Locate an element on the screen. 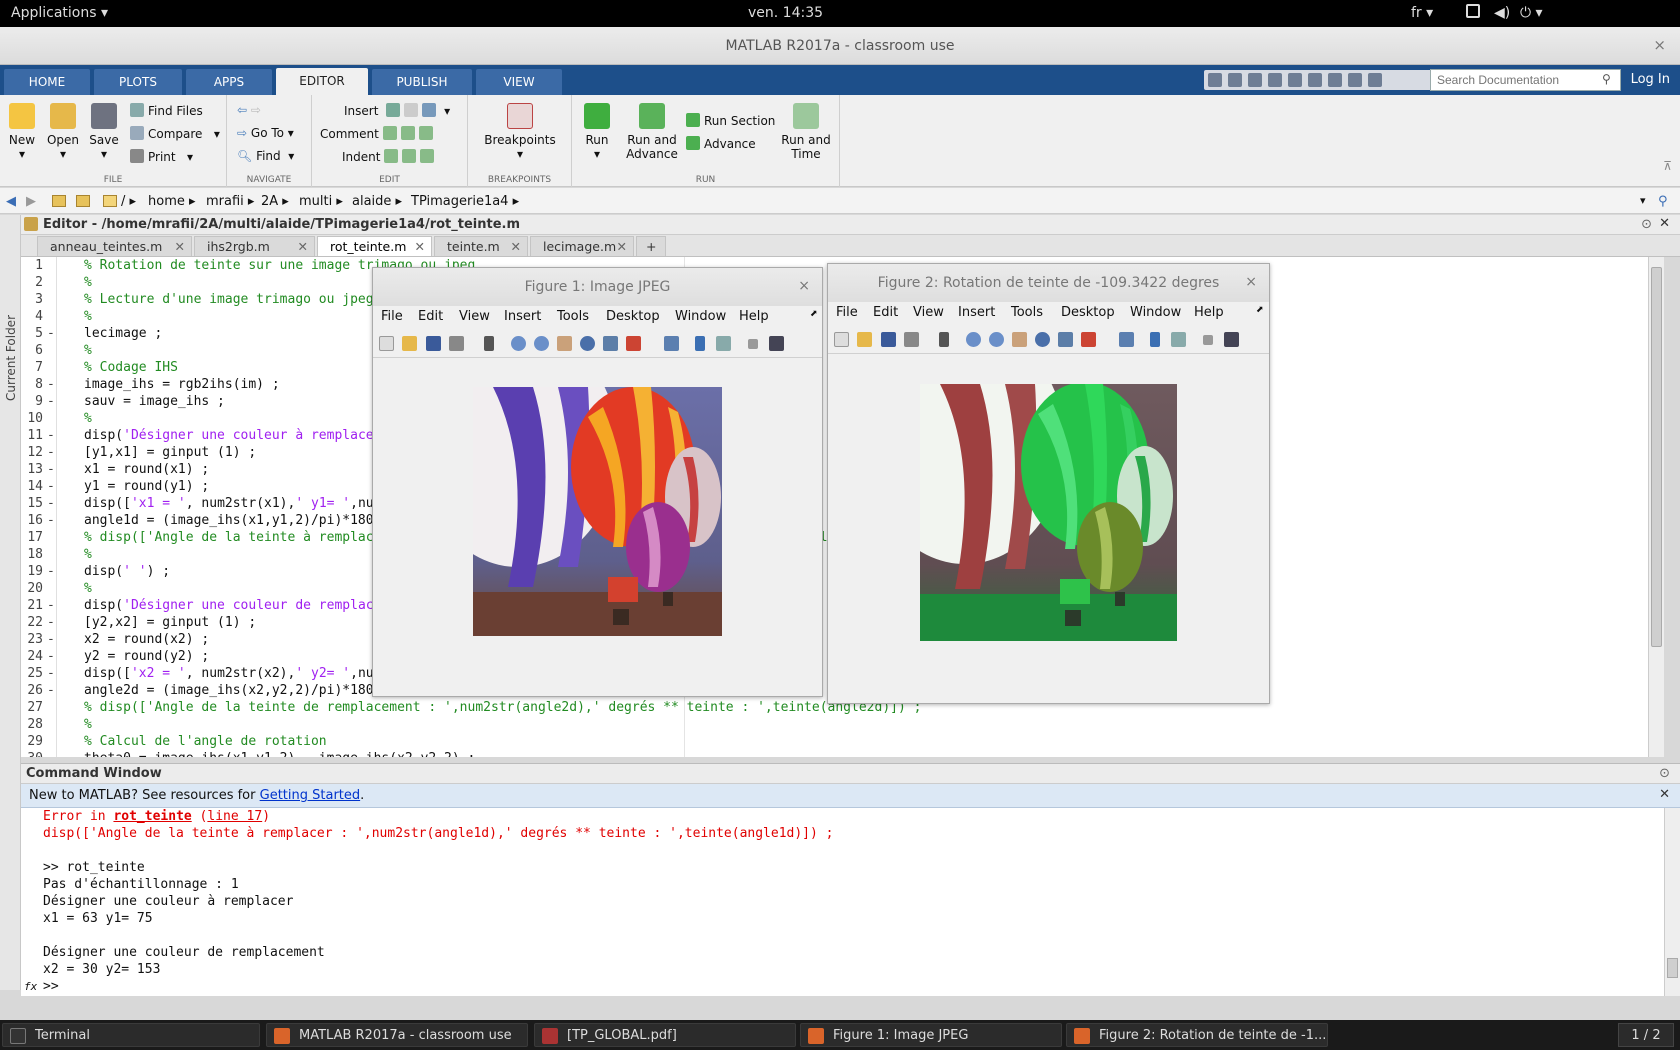 This screenshot has width=1680, height=1050. hide-plot-tools-icon is located at coordinates (753, 344).